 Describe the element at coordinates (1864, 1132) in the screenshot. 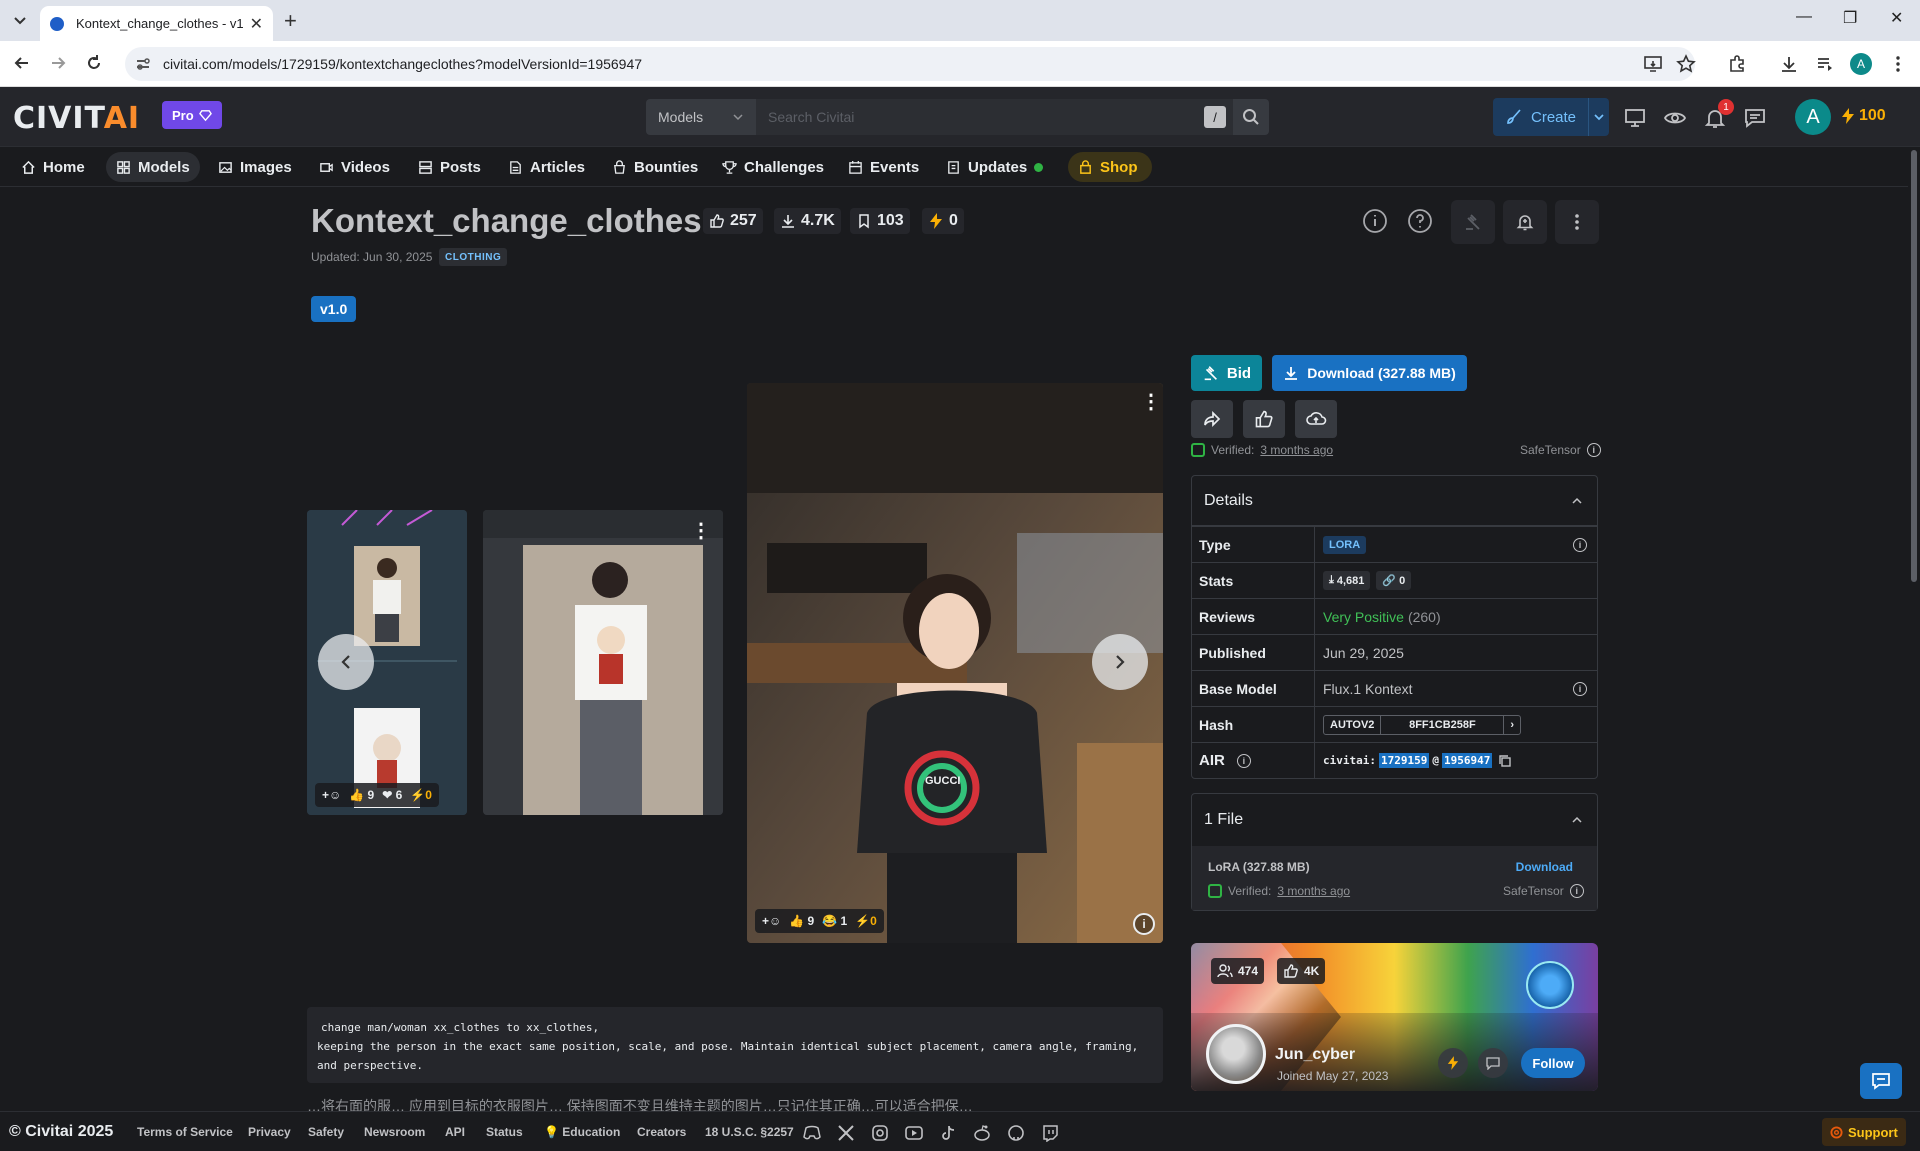

I see `support-button: Support` at that location.